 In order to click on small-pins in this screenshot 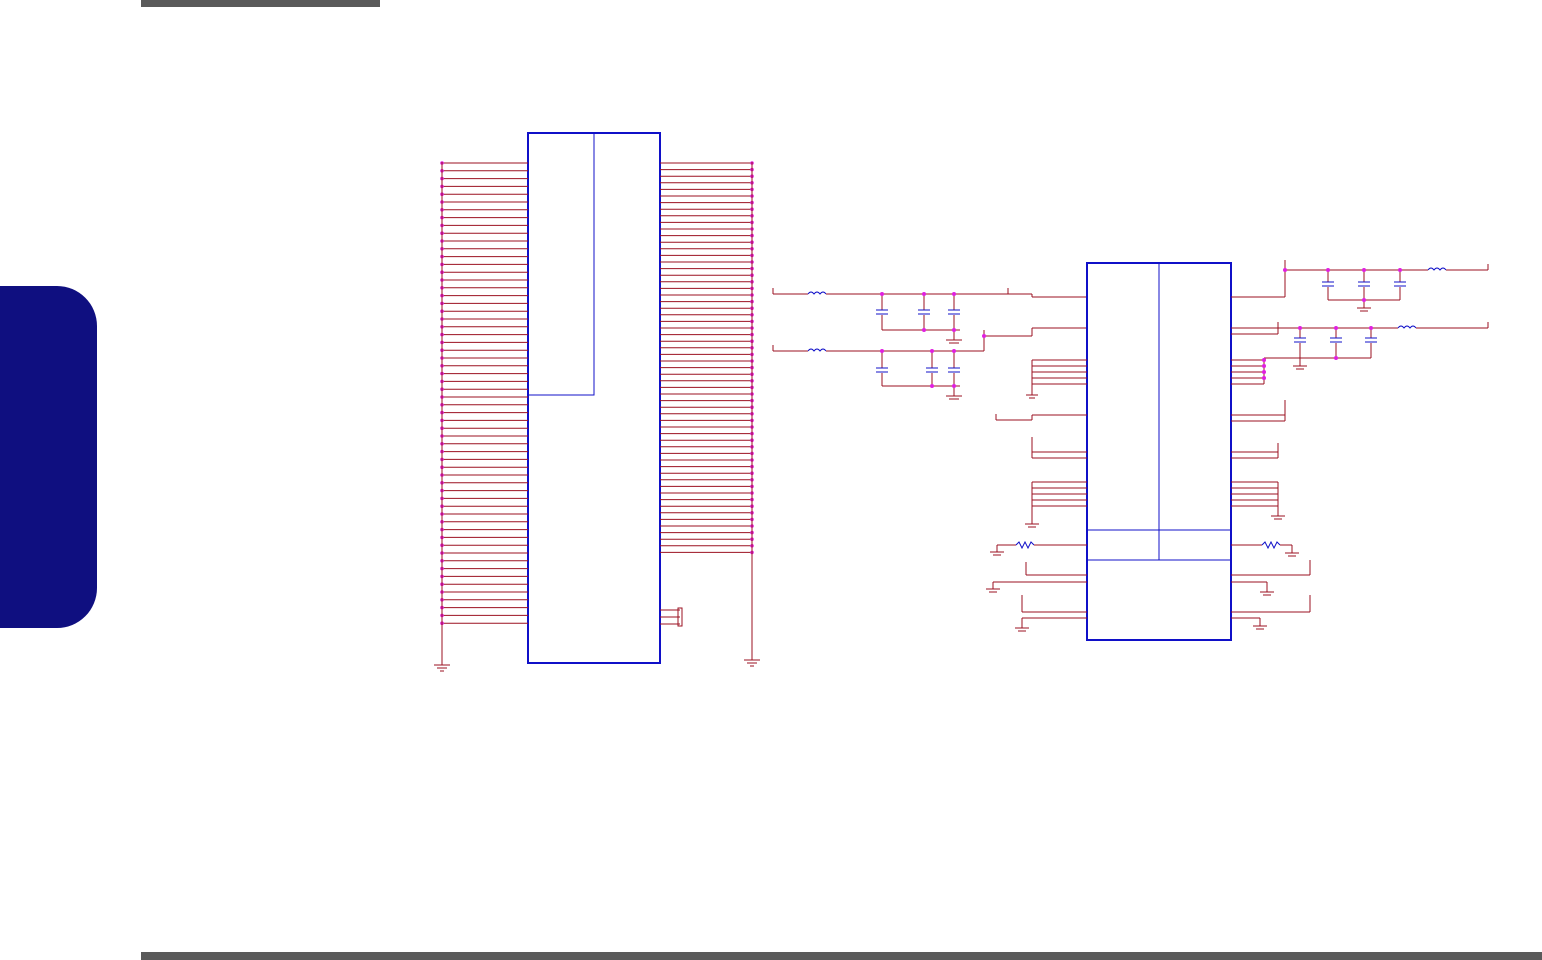, I will do `click(671, 617)`.